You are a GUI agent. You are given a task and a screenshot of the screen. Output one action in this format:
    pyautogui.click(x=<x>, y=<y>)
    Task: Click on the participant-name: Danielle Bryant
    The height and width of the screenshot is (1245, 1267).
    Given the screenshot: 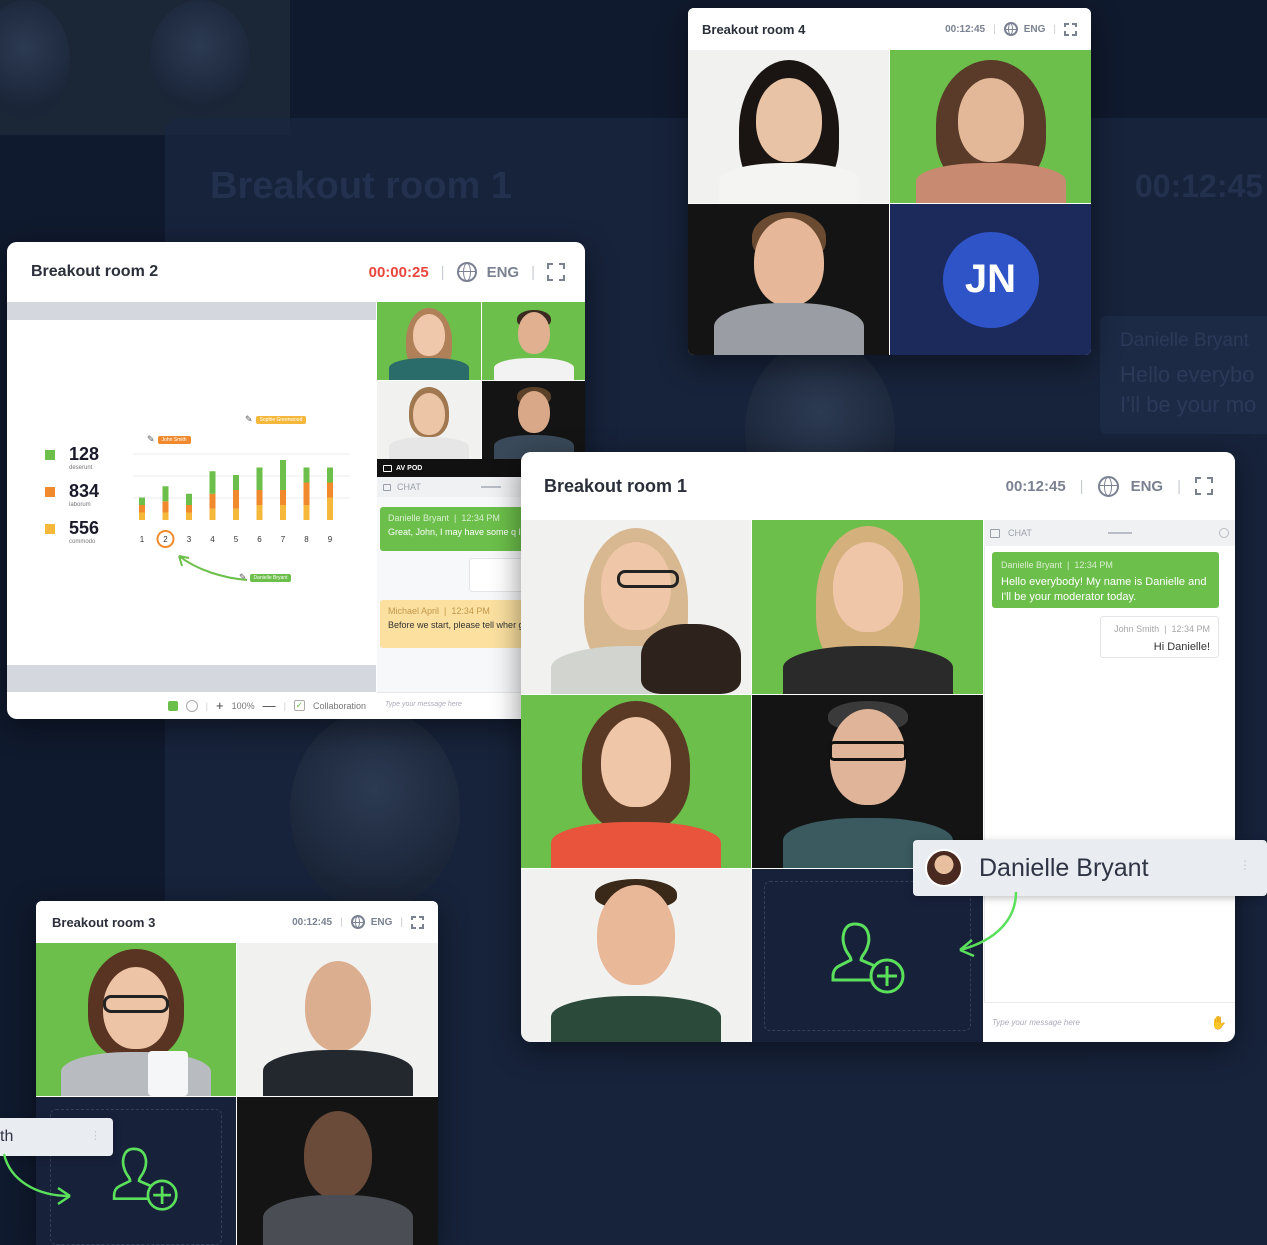 What is the action you would take?
    pyautogui.click(x=1064, y=867)
    